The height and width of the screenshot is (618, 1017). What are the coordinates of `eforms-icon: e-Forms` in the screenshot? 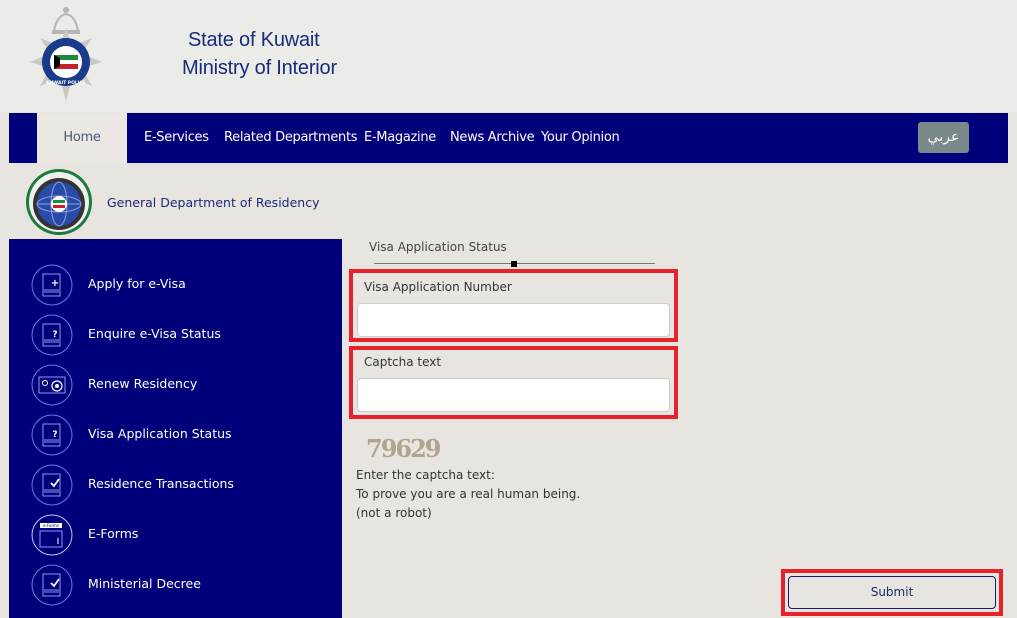 It's located at (52, 535).